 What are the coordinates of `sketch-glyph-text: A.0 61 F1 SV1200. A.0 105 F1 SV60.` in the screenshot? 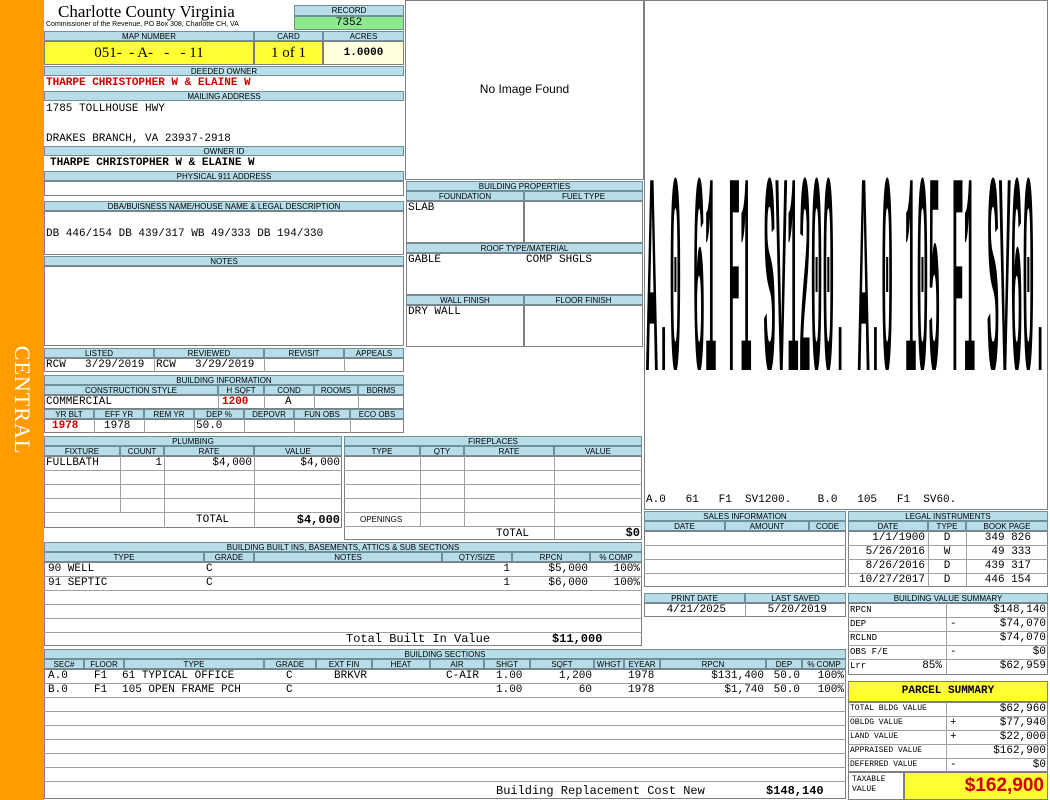 It's located at (846, 250).